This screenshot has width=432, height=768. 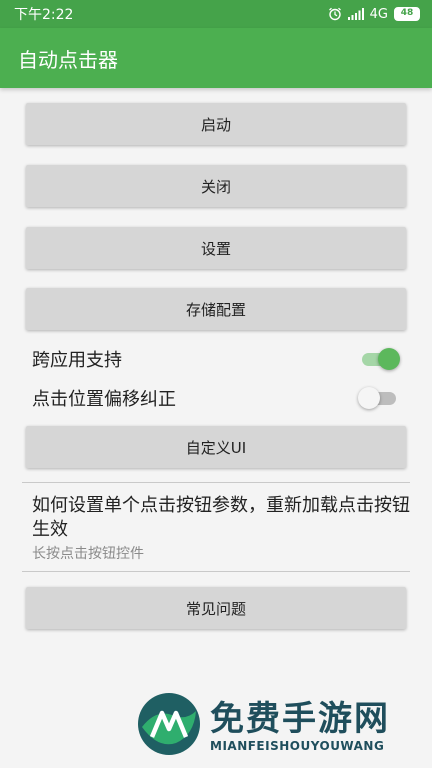 I want to click on alarm-icon, so click(x=335, y=14).